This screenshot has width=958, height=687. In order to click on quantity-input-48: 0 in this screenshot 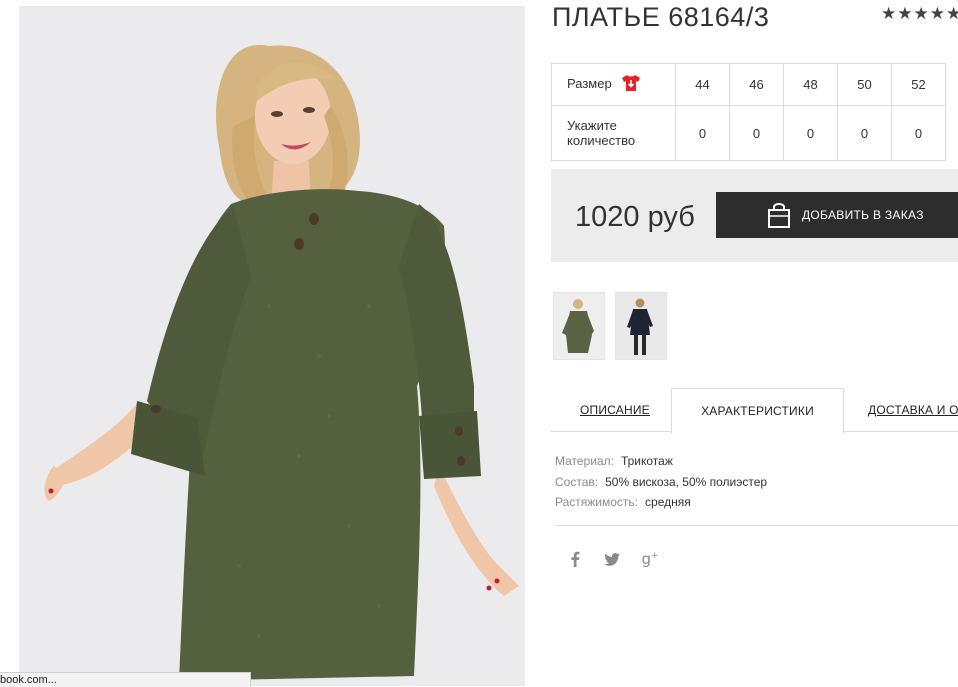, I will do `click(810, 133)`.